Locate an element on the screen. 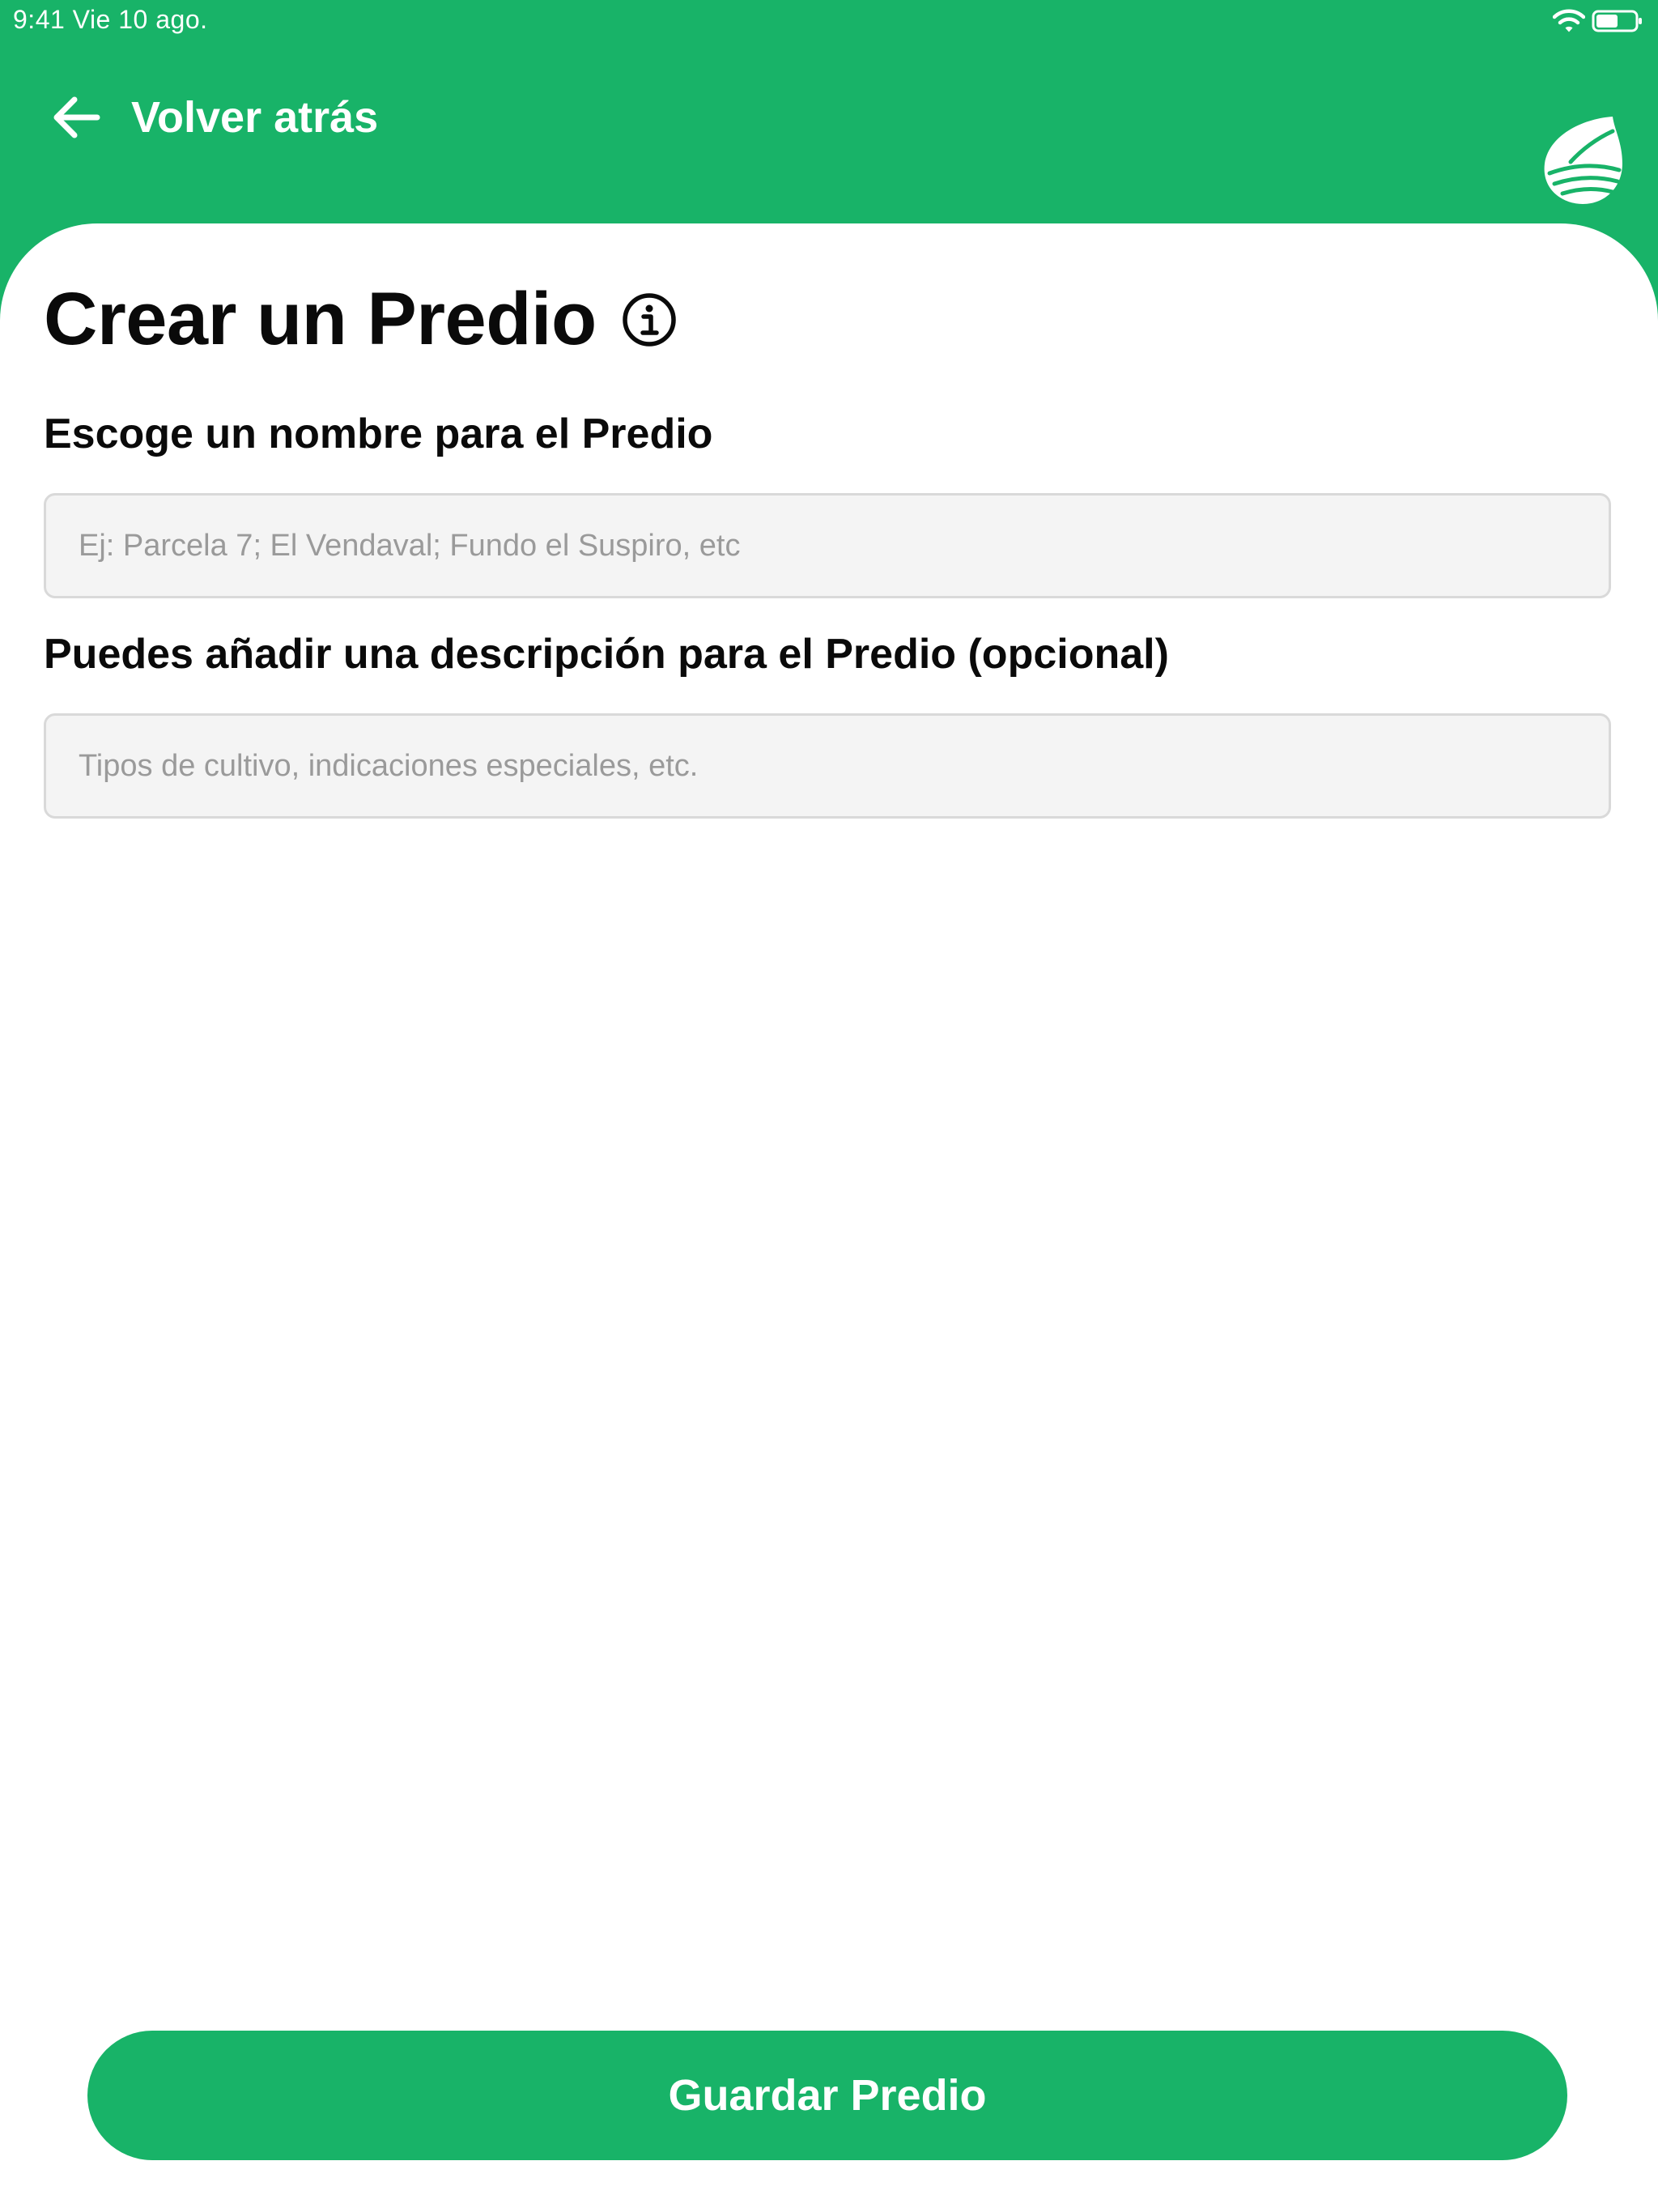 The image size is (1658, 2212). status-time: 9:41 Vie 10 ago. is located at coordinates (110, 19).